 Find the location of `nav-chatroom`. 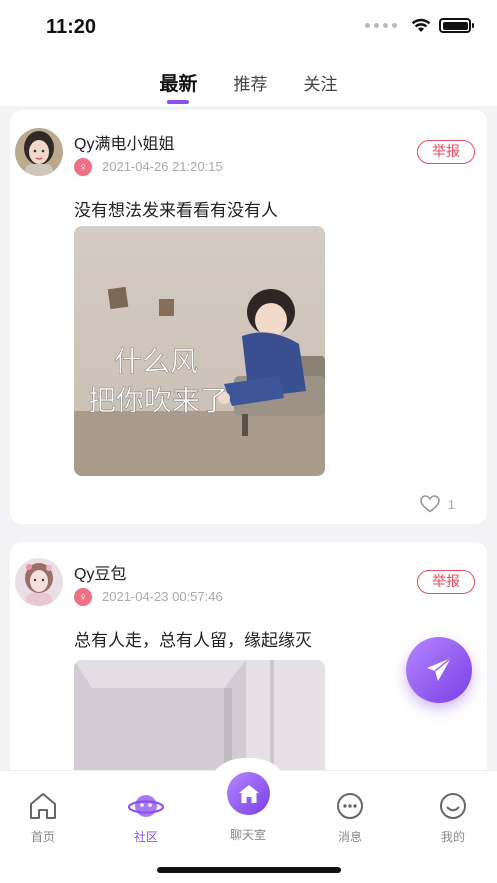

nav-chatroom is located at coordinates (248, 793).